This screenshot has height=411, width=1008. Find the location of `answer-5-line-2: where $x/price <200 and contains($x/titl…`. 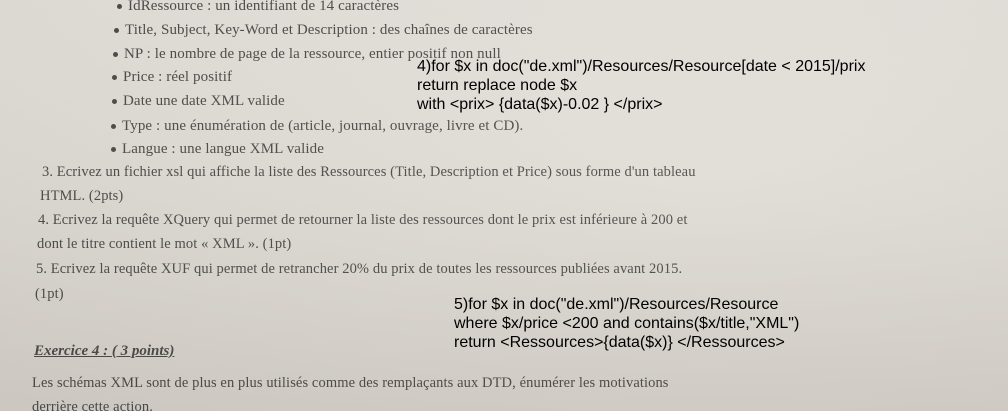

answer-5-line-2: where $x/price <200 and contains($x/titl… is located at coordinates (627, 323).